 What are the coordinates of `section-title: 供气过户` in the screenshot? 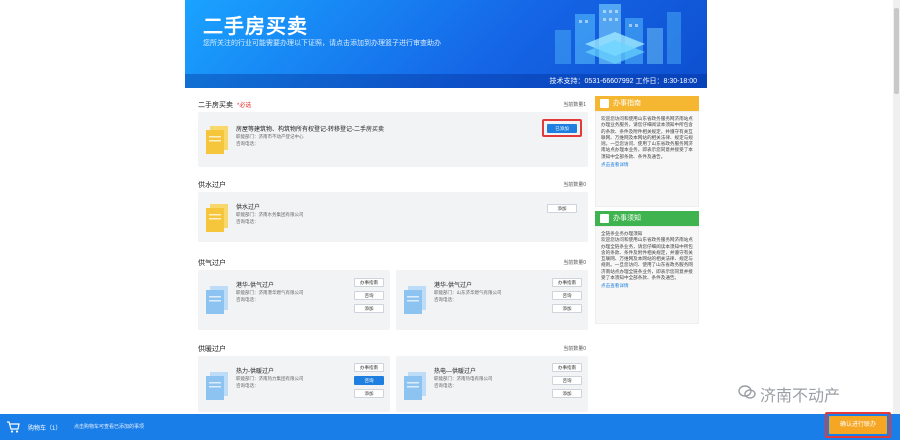 It's located at (212, 263).